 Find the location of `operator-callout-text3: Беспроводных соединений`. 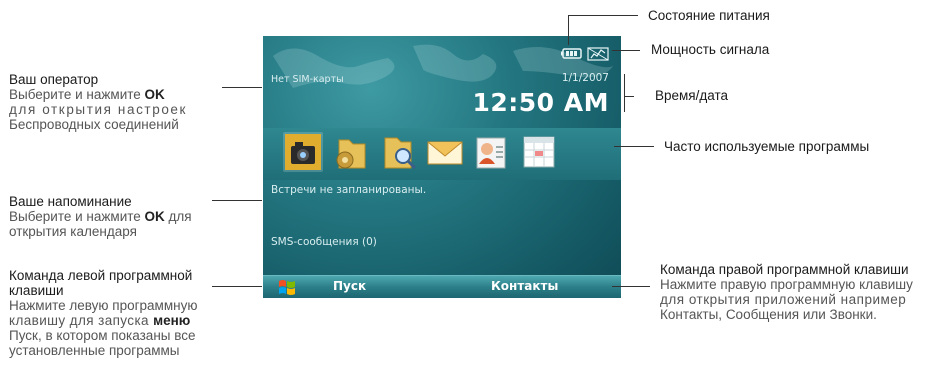

operator-callout-text3: Беспроводных соединений is located at coordinates (94, 124).